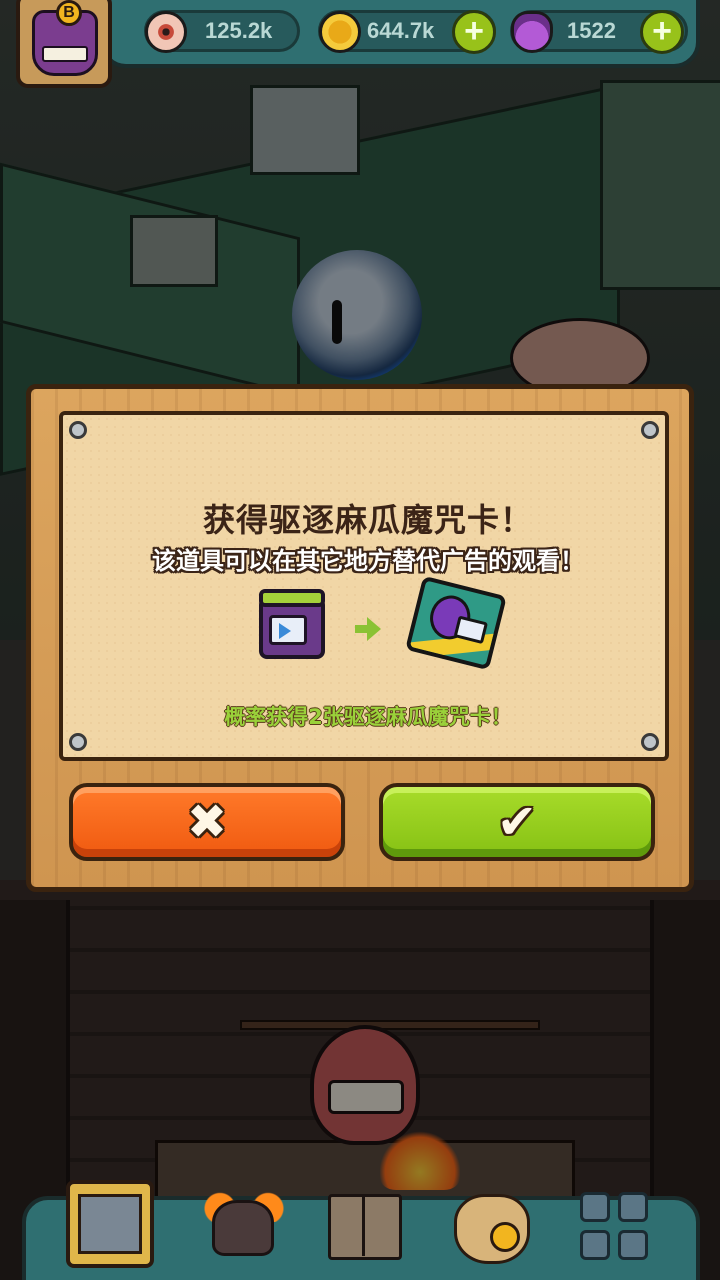 This screenshot has height=1280, width=720. Describe the element at coordinates (591, 30) in the screenshot. I see `potion-amount: 1522` at that location.